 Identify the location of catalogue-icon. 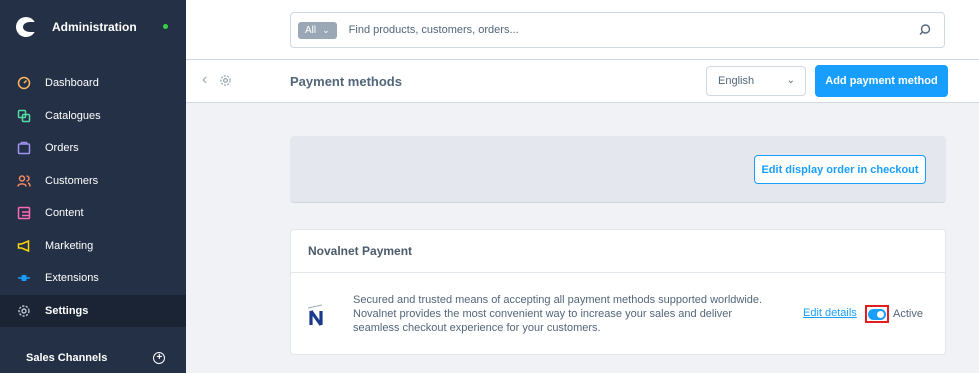
(24, 116).